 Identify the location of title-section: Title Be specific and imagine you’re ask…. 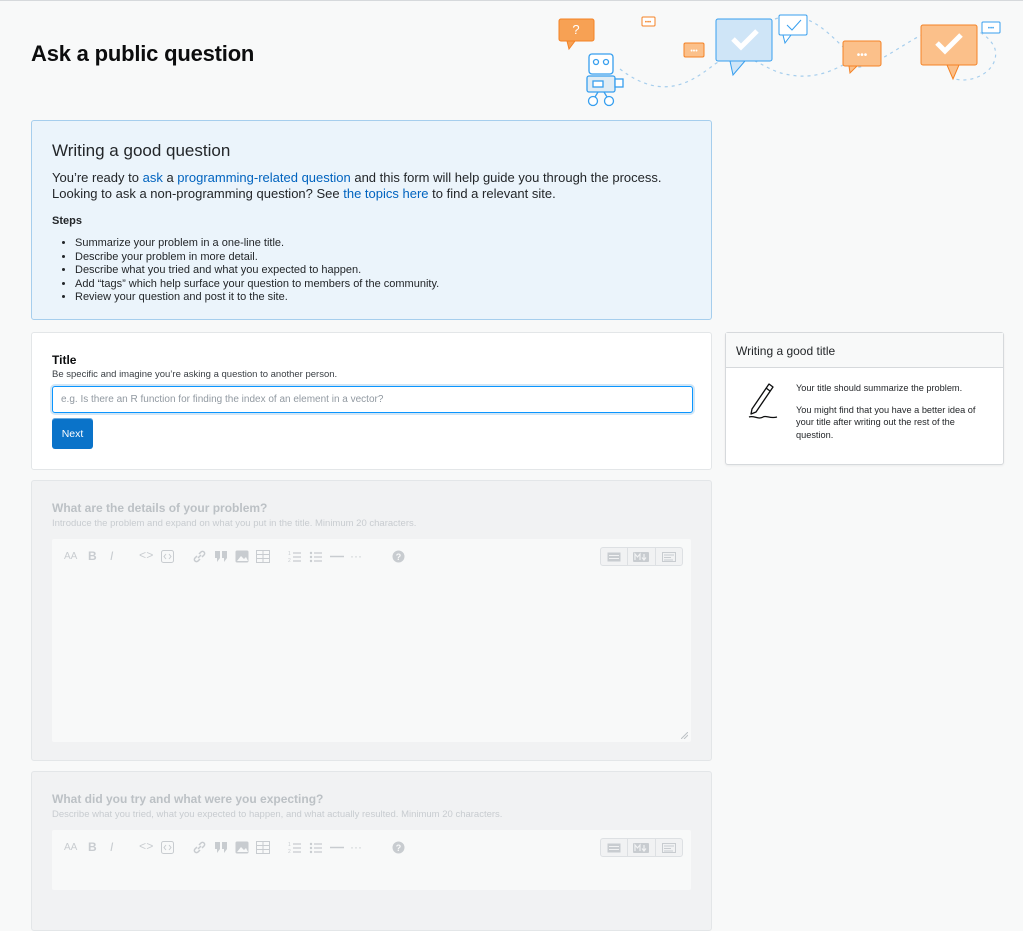
(371, 401).